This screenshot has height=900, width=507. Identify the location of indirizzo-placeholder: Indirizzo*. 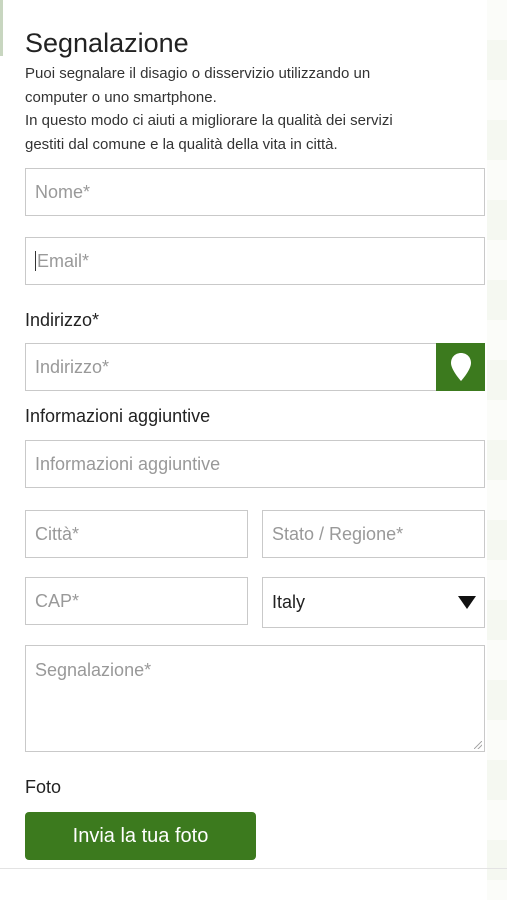
(72, 366).